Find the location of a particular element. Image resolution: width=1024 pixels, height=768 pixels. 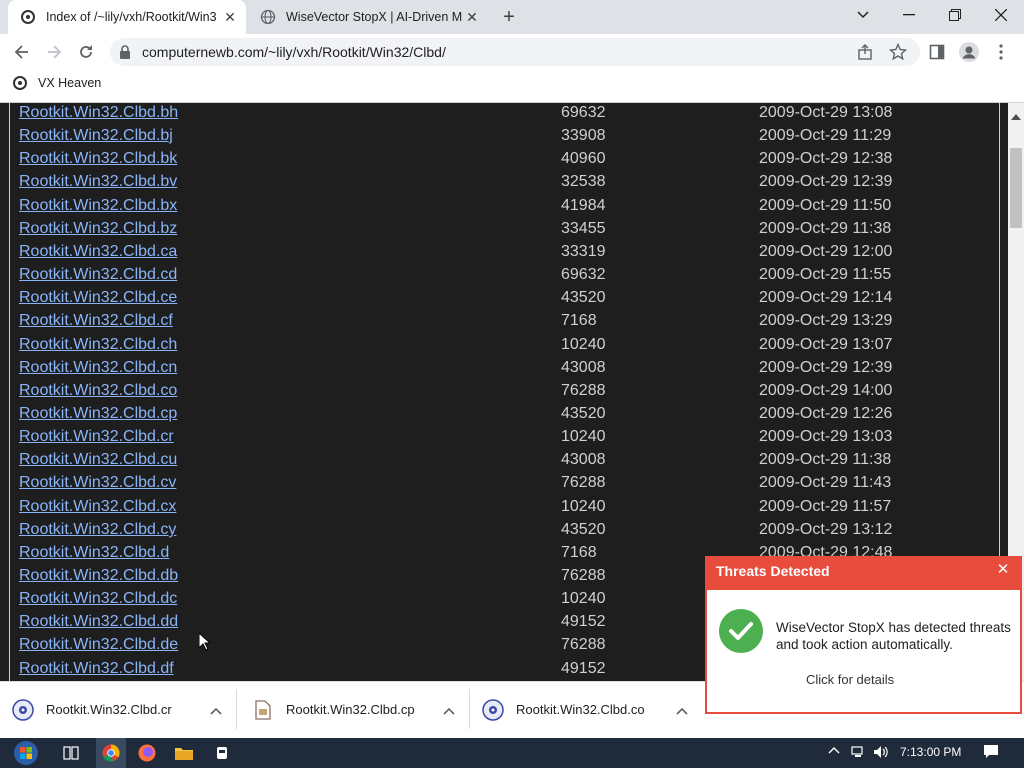

forward-icon is located at coordinates (54, 52).